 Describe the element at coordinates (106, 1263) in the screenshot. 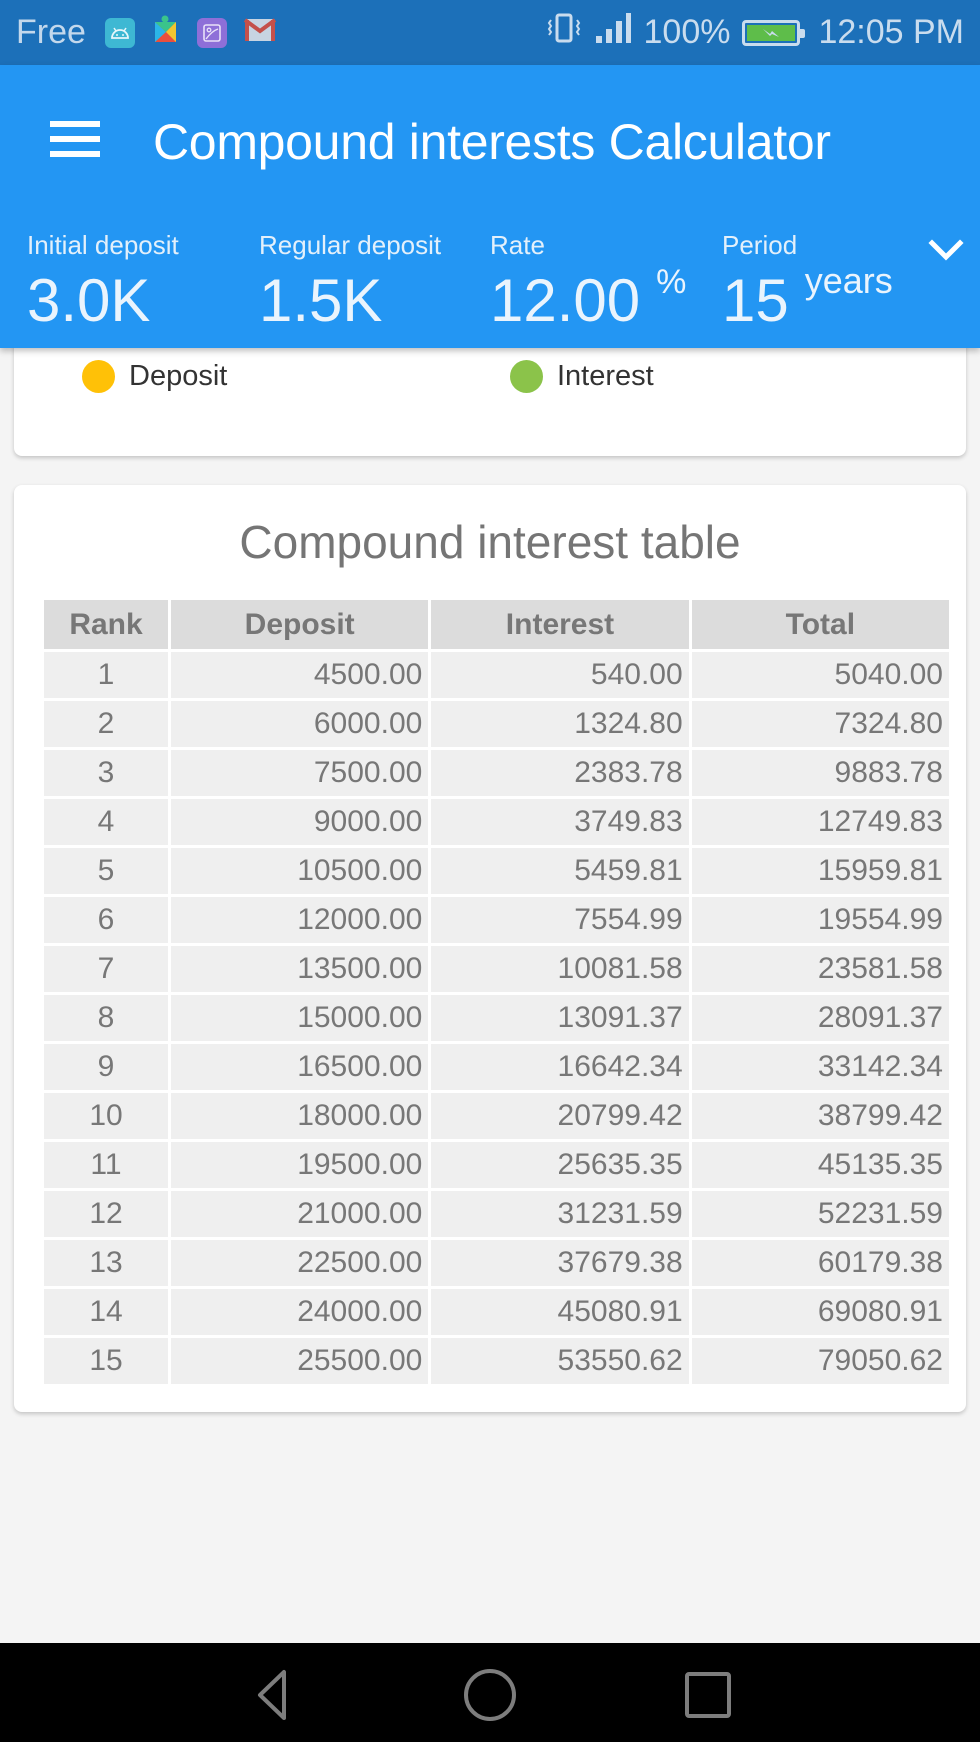

I see `cell-rank: 13` at that location.